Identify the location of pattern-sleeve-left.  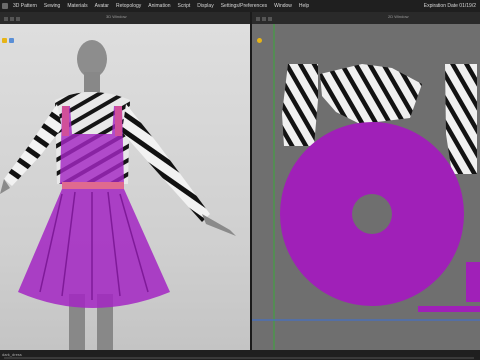
(300, 105).